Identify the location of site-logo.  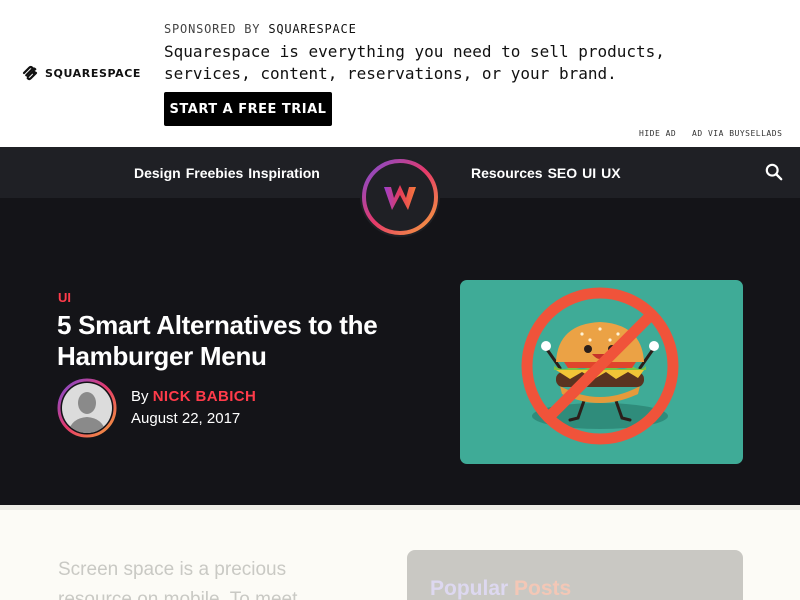
(400, 197).